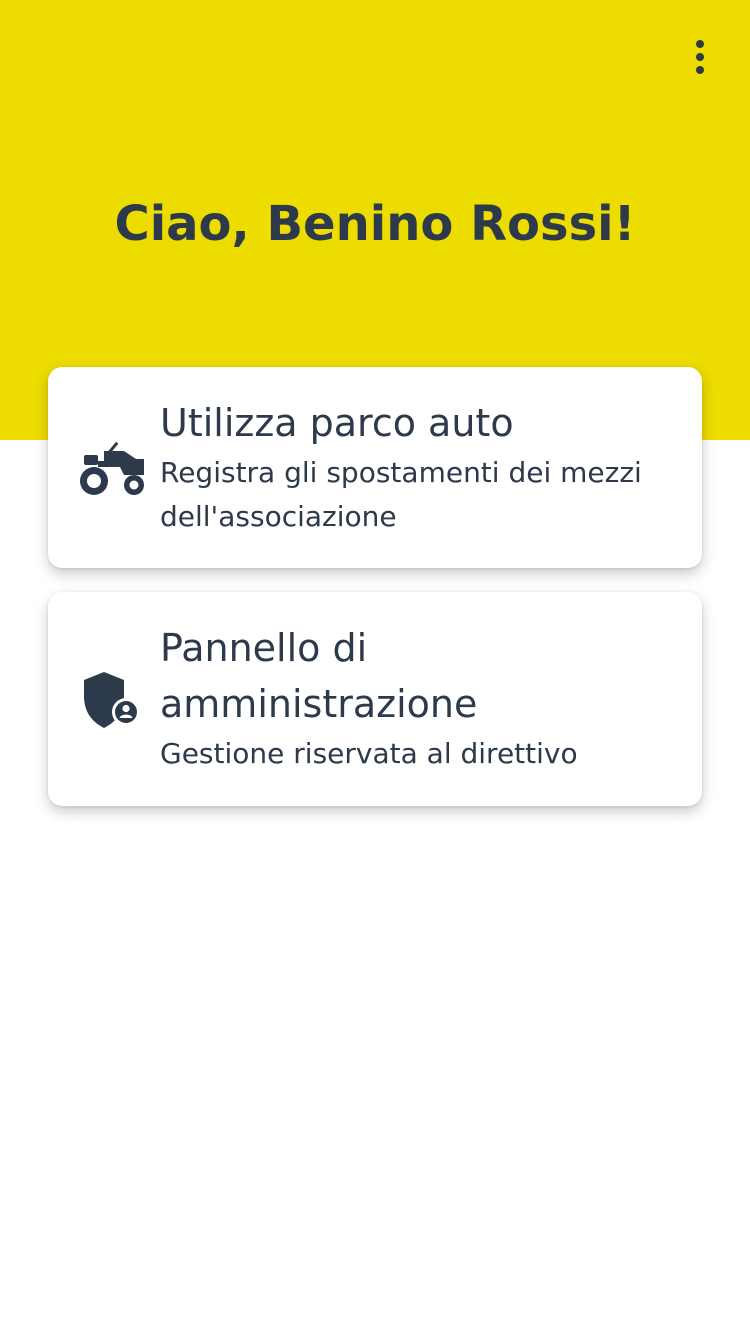 The height and width of the screenshot is (1334, 750). What do you see at coordinates (112, 700) in the screenshot?
I see `shield-user-icon` at bounding box center [112, 700].